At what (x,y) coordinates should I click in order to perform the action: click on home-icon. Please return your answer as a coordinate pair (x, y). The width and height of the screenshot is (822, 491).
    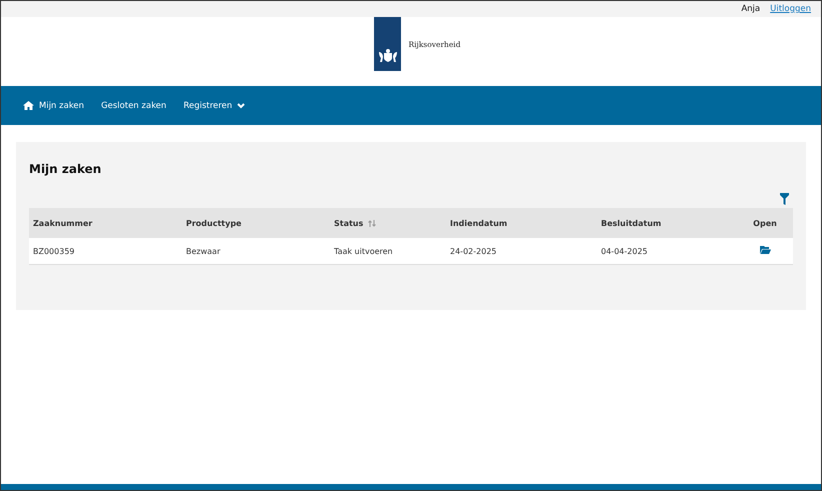
    Looking at the image, I should click on (28, 105).